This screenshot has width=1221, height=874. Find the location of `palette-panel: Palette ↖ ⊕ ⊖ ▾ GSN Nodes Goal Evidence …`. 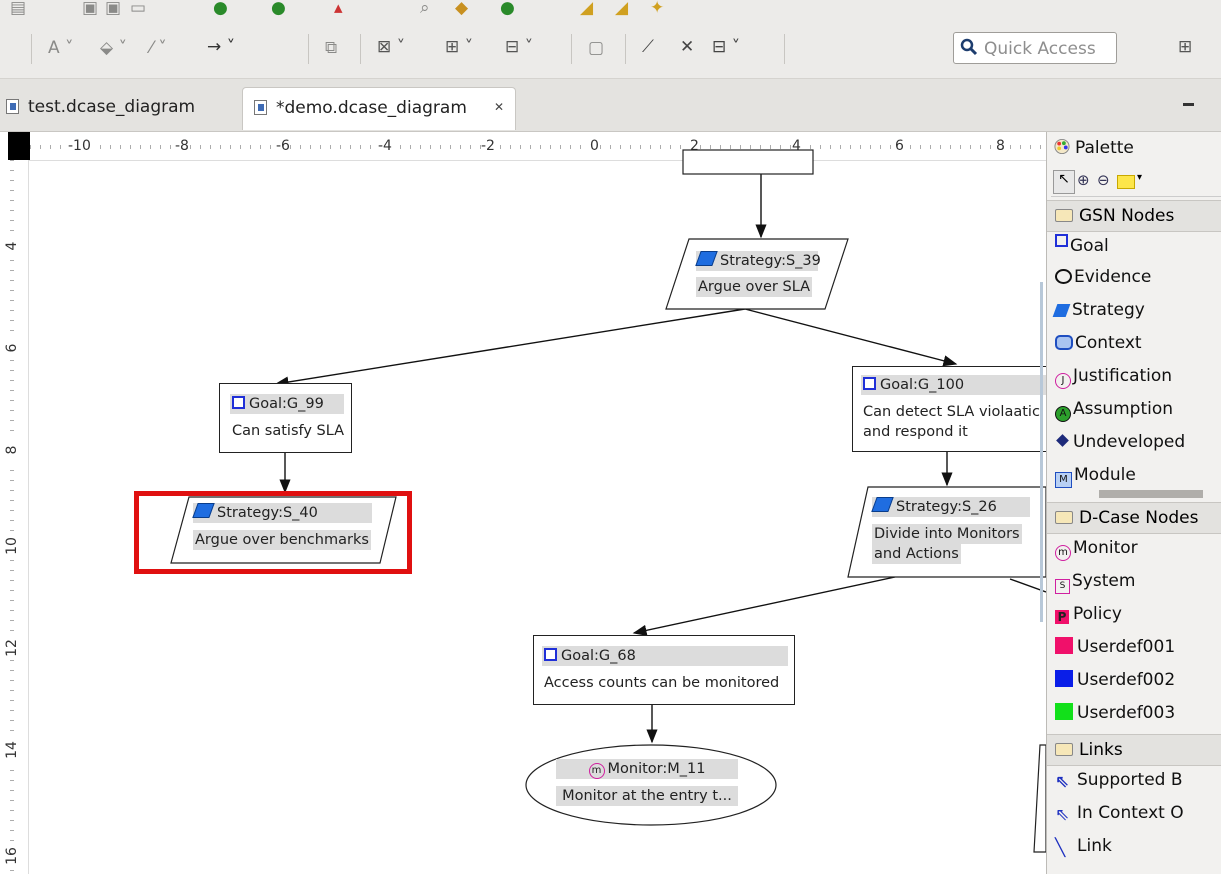

palette-panel: Palette ↖ ⊕ ⊖ ▾ GSN Nodes Goal Evidence … is located at coordinates (1133, 503).